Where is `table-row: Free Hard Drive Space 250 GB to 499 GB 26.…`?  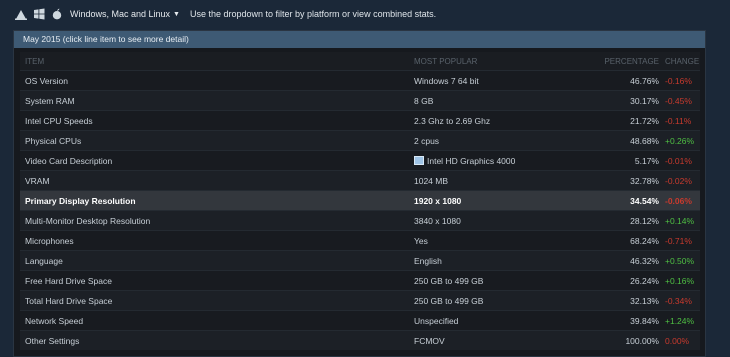 table-row: Free Hard Drive Space 250 GB to 499 GB 26.… is located at coordinates (360, 280).